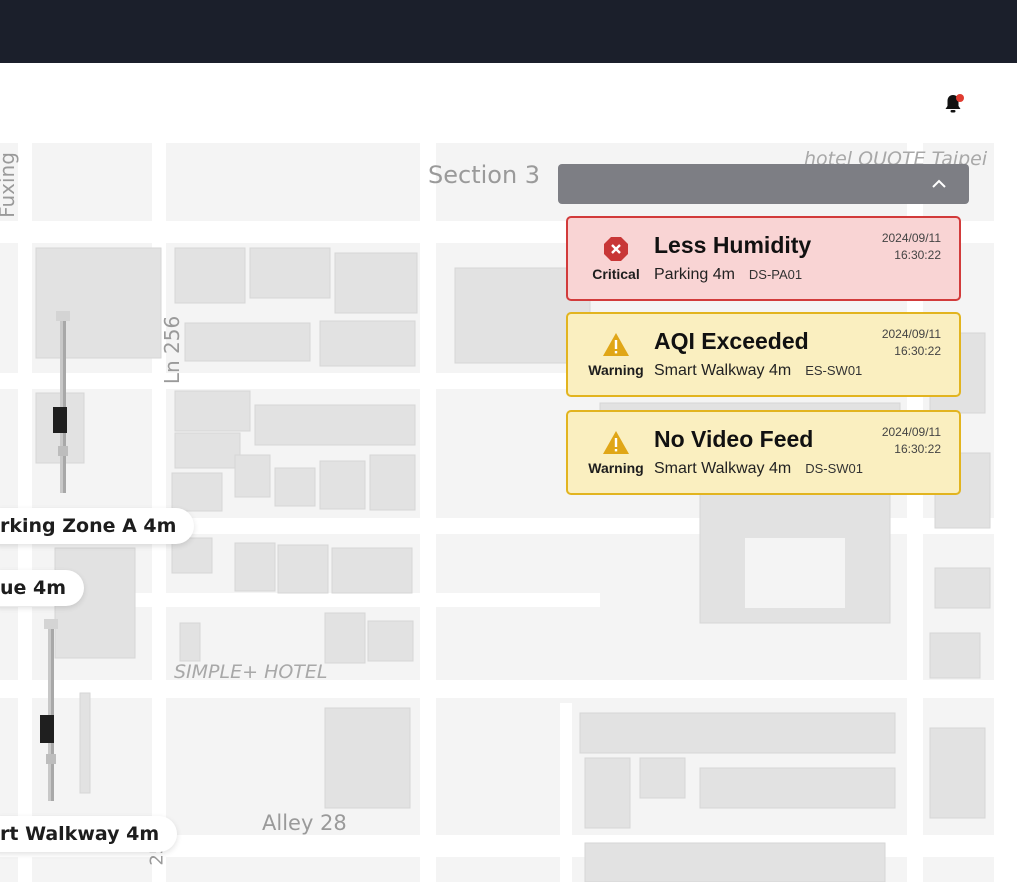 This screenshot has height=882, width=1017. Describe the element at coordinates (733, 245) in the screenshot. I see `alert-title: Less Humidity` at that location.